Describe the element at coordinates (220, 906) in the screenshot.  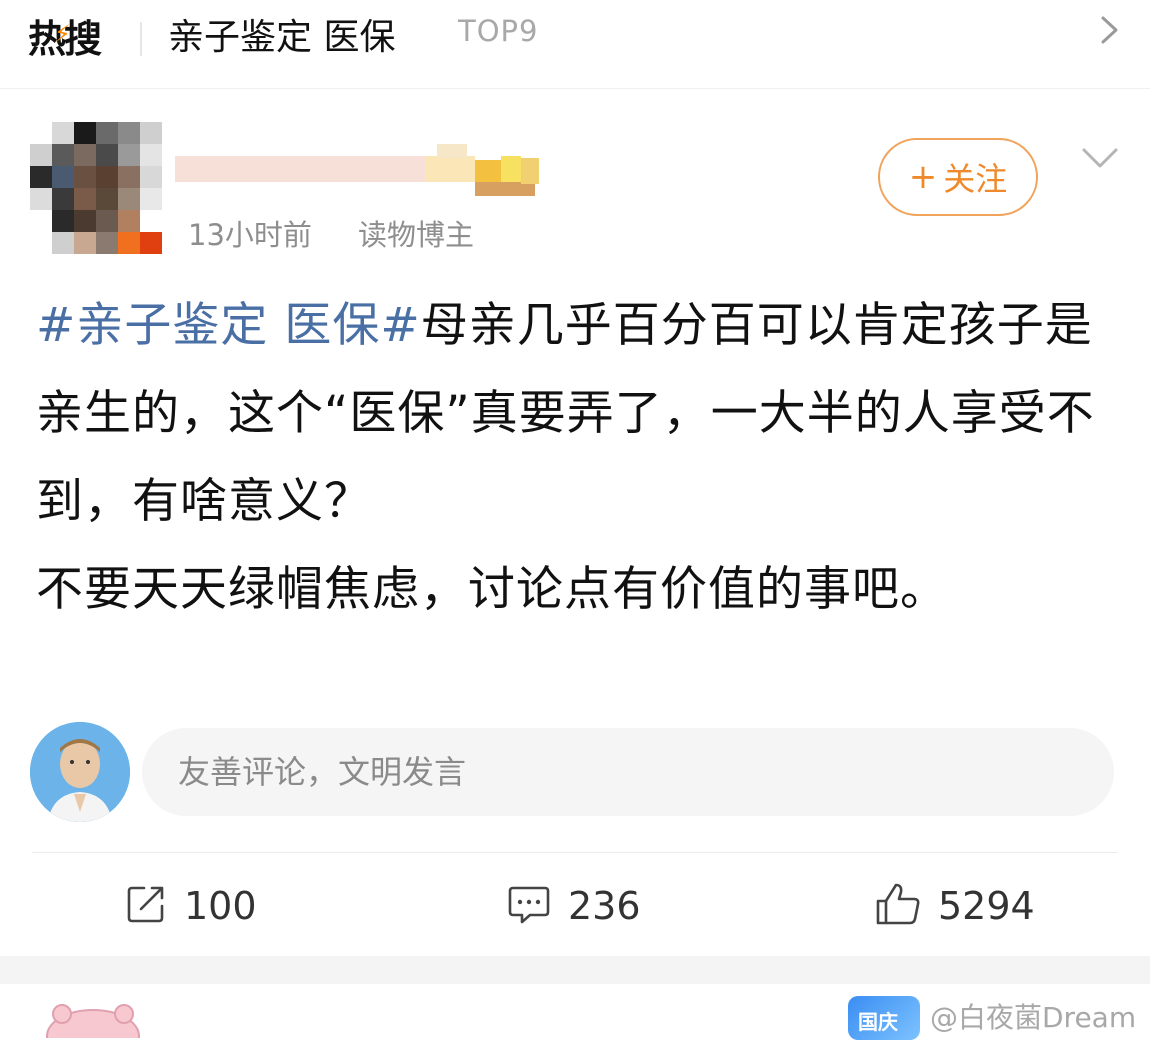
I see `repost-count: 100` at that location.